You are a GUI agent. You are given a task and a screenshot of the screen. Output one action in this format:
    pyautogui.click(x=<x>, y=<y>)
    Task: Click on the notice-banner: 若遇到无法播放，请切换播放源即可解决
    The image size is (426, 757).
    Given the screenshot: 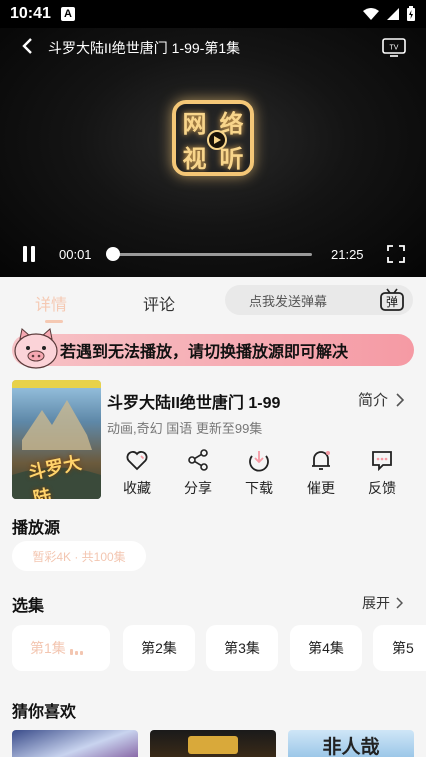 What is the action you would take?
    pyautogui.click(x=213, y=350)
    